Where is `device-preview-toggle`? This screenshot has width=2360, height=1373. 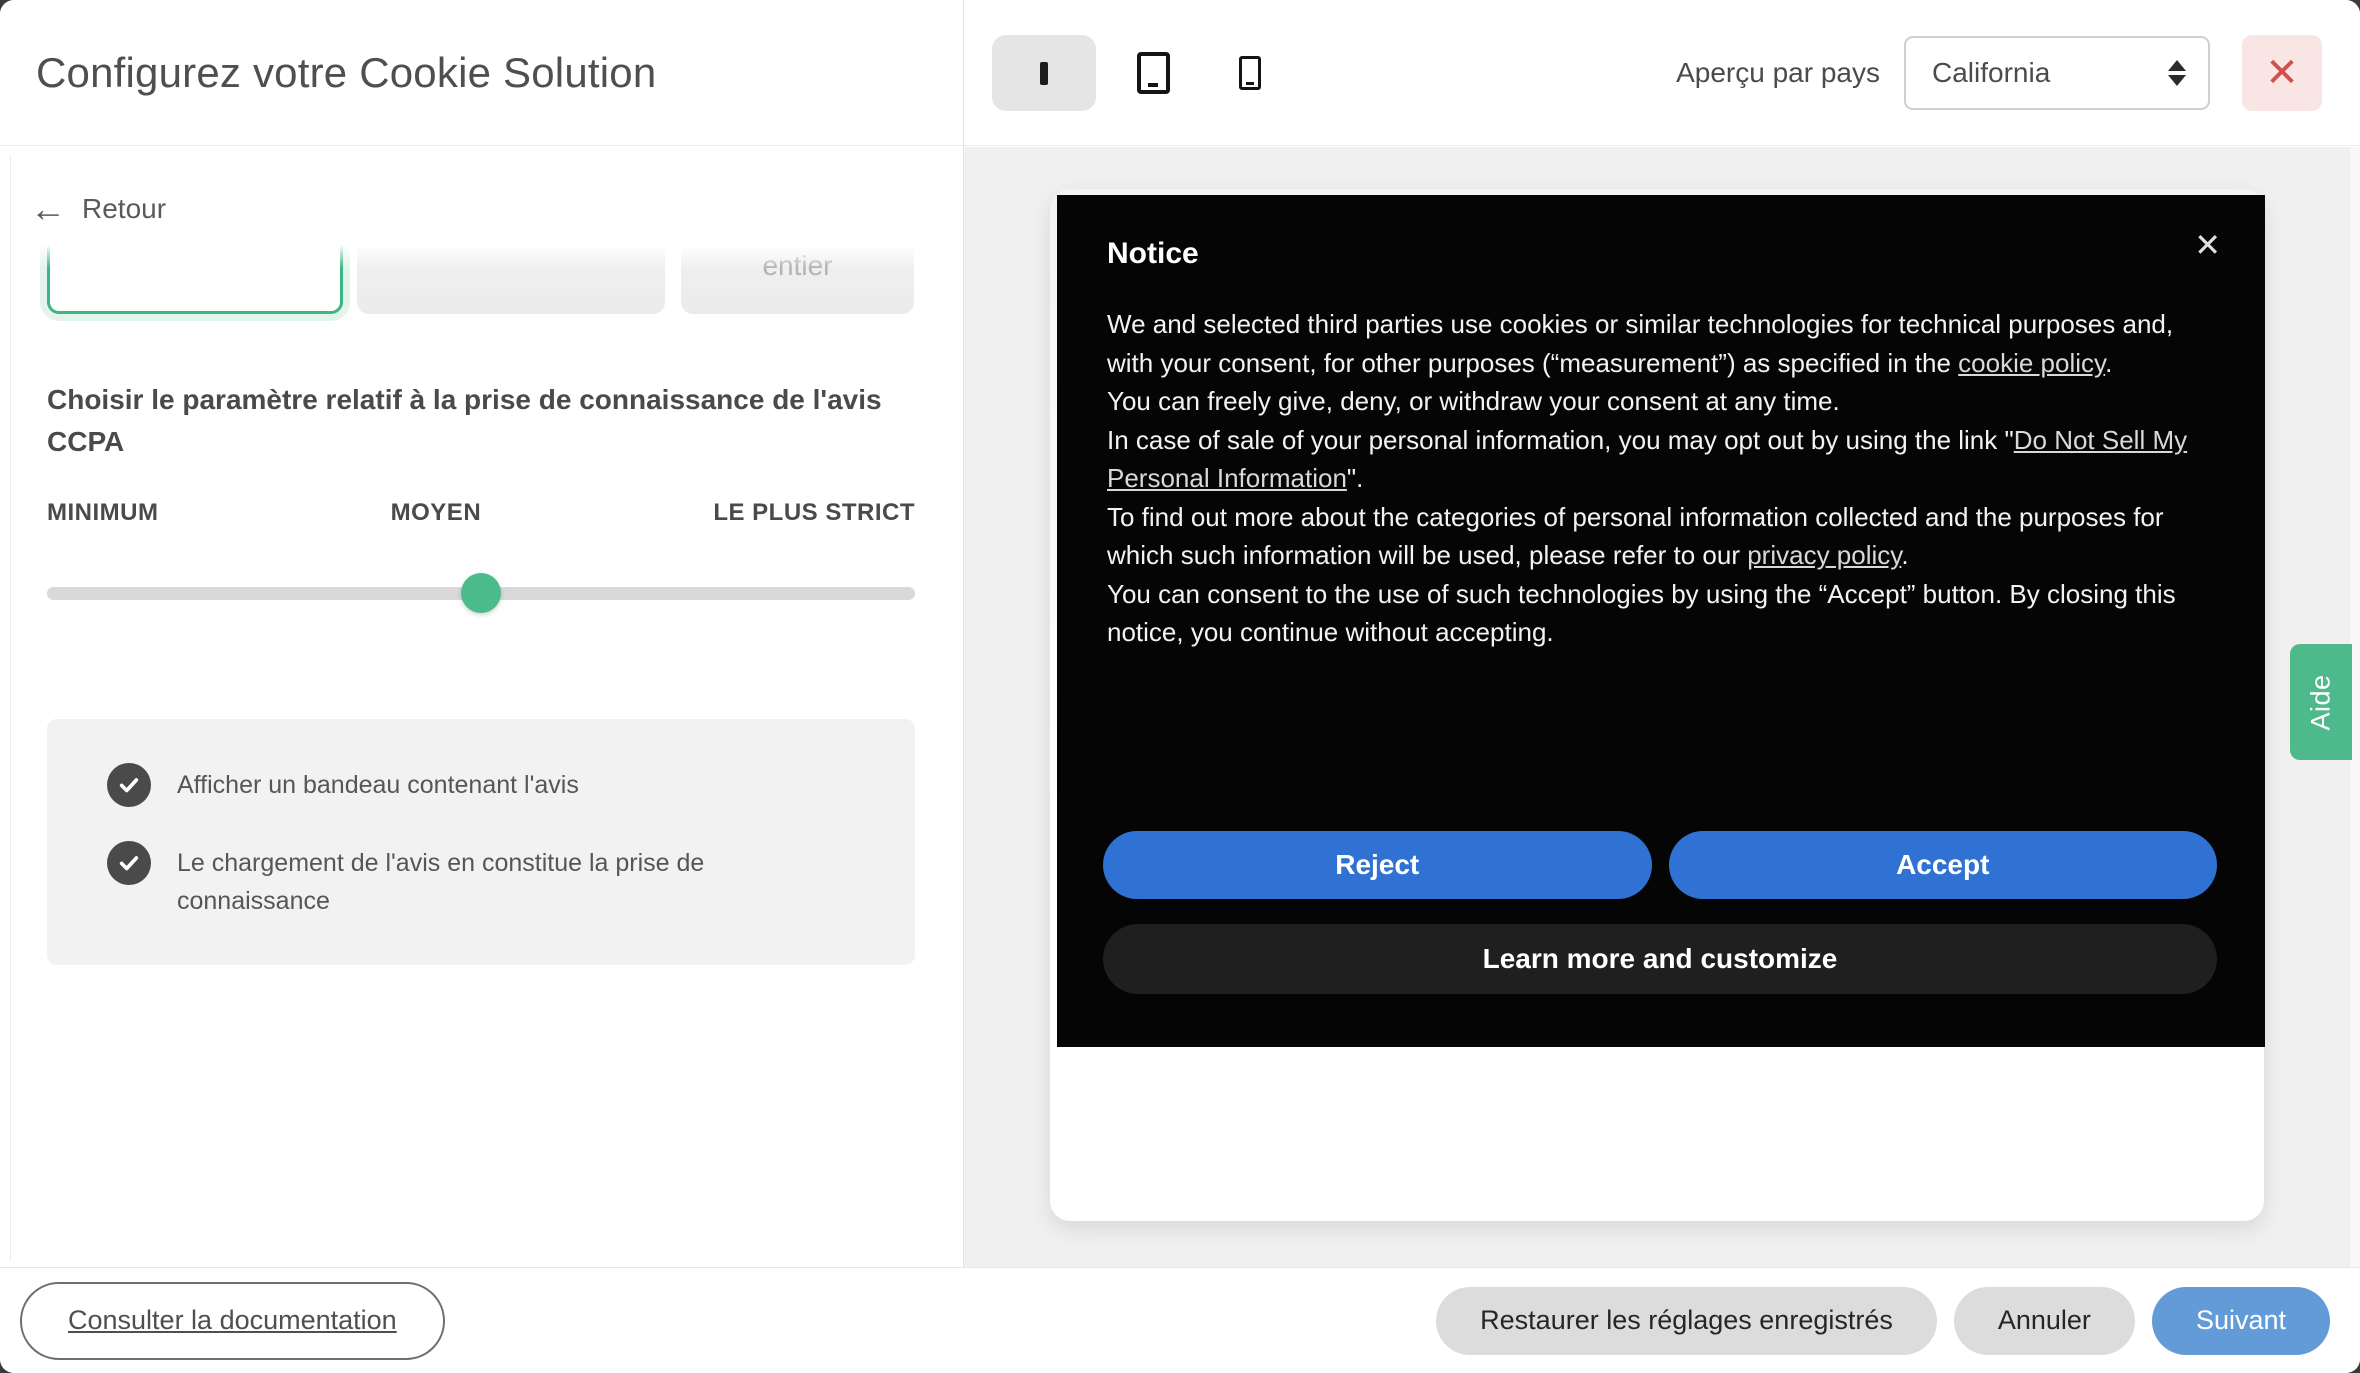
device-preview-toggle is located at coordinates (1141, 73).